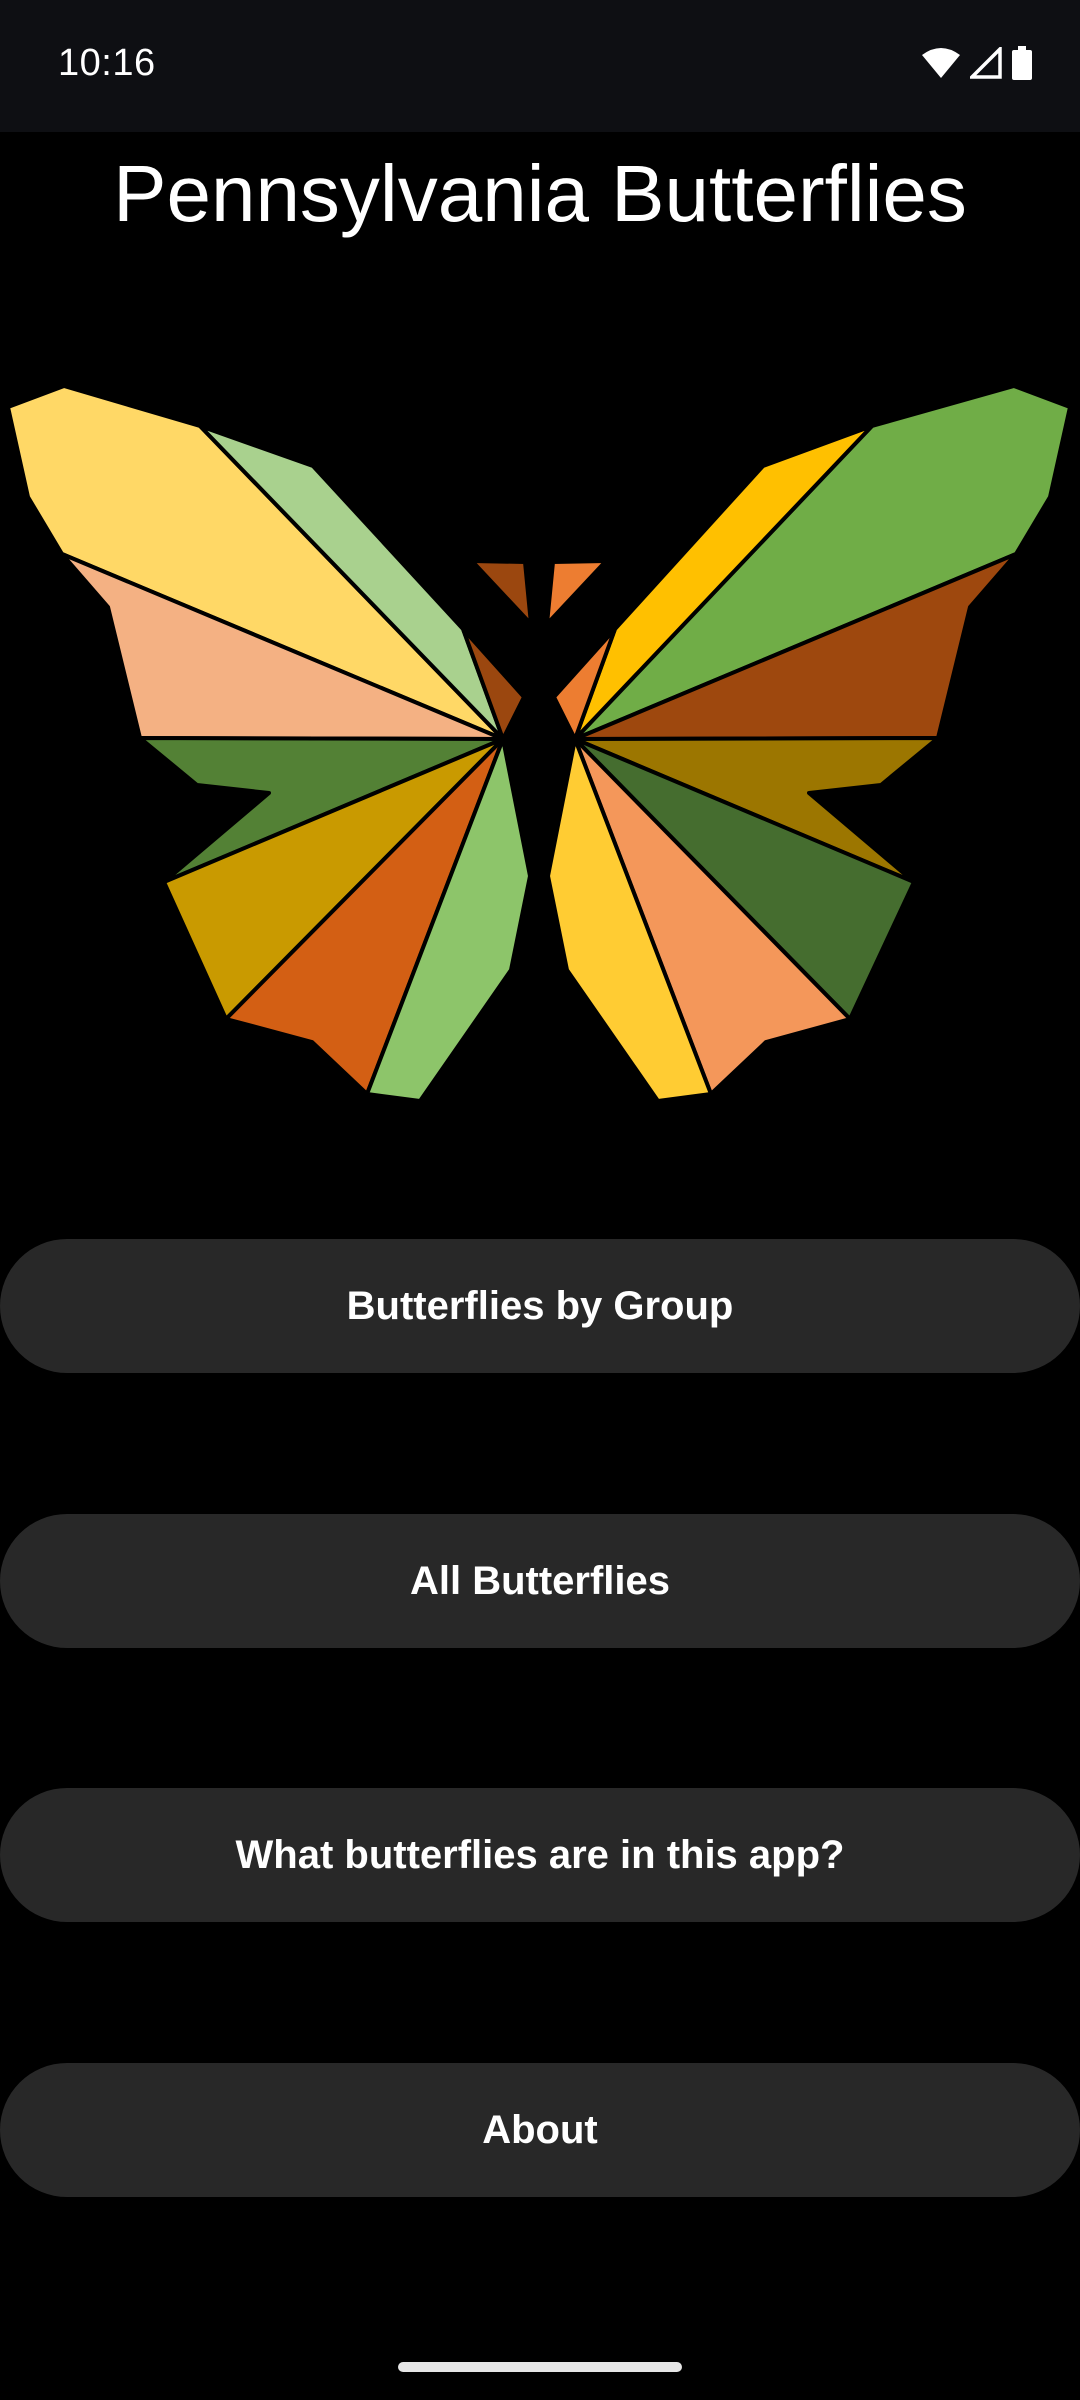 This screenshot has height=2400, width=1080. I want to click on status-time: 10:16, so click(107, 63).